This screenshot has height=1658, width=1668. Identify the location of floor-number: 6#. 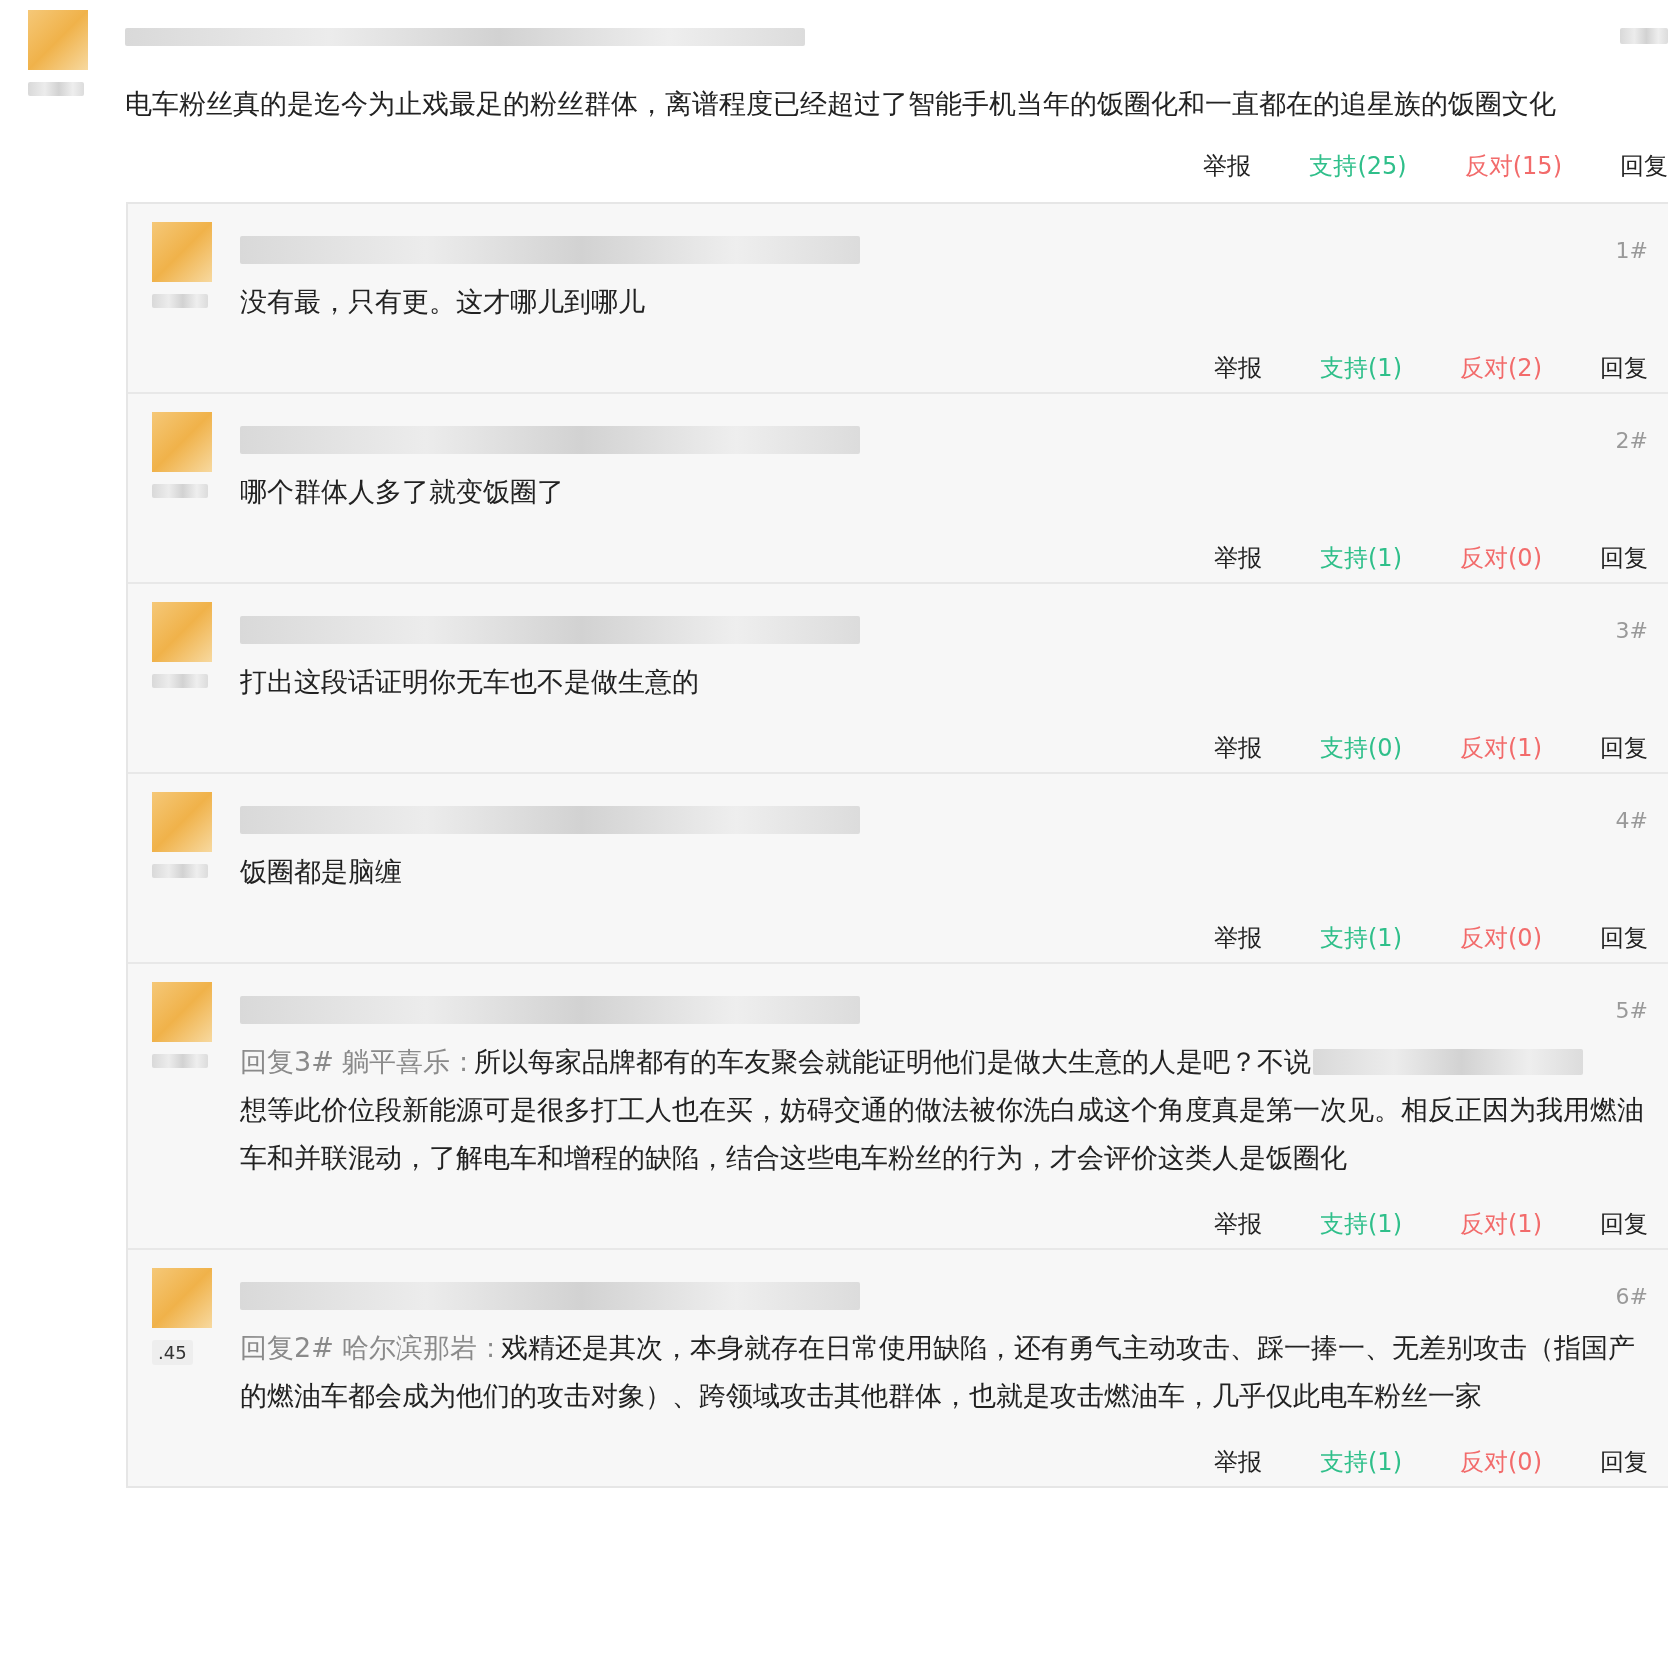
(1631, 1296).